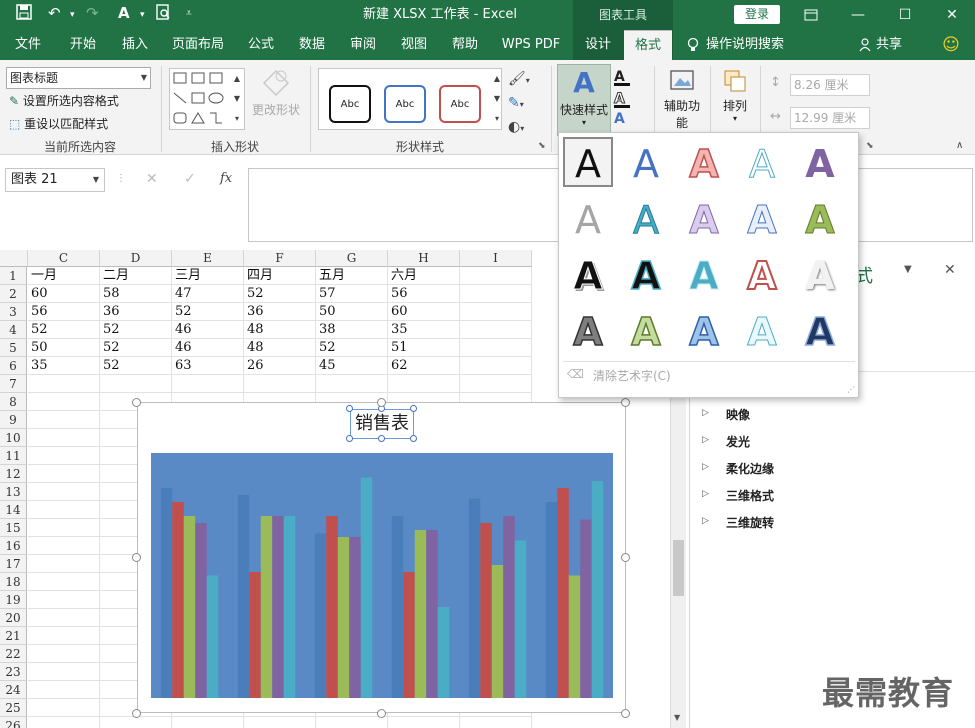 The height and width of the screenshot is (728, 975). I want to click on width-input: 12.99 厘米, so click(830, 118).